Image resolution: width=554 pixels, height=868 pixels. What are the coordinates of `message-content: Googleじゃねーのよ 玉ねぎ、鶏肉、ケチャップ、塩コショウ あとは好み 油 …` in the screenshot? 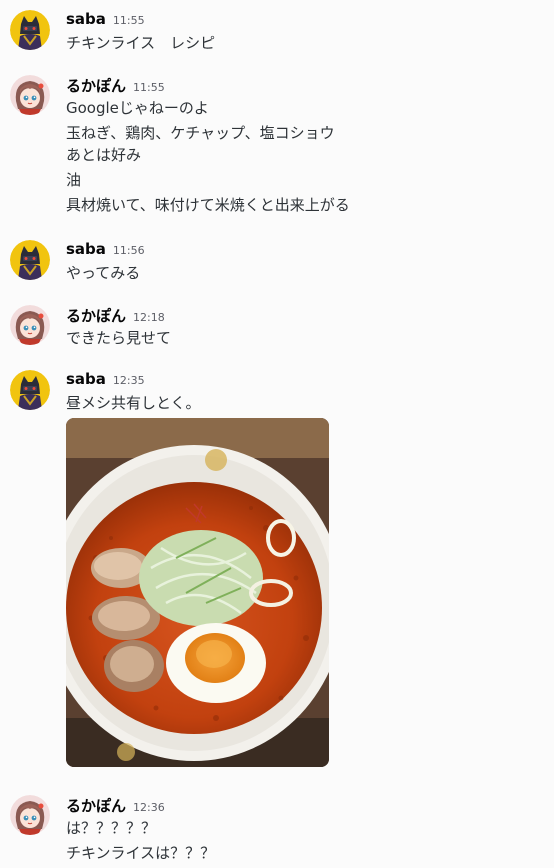 It's located at (208, 156).